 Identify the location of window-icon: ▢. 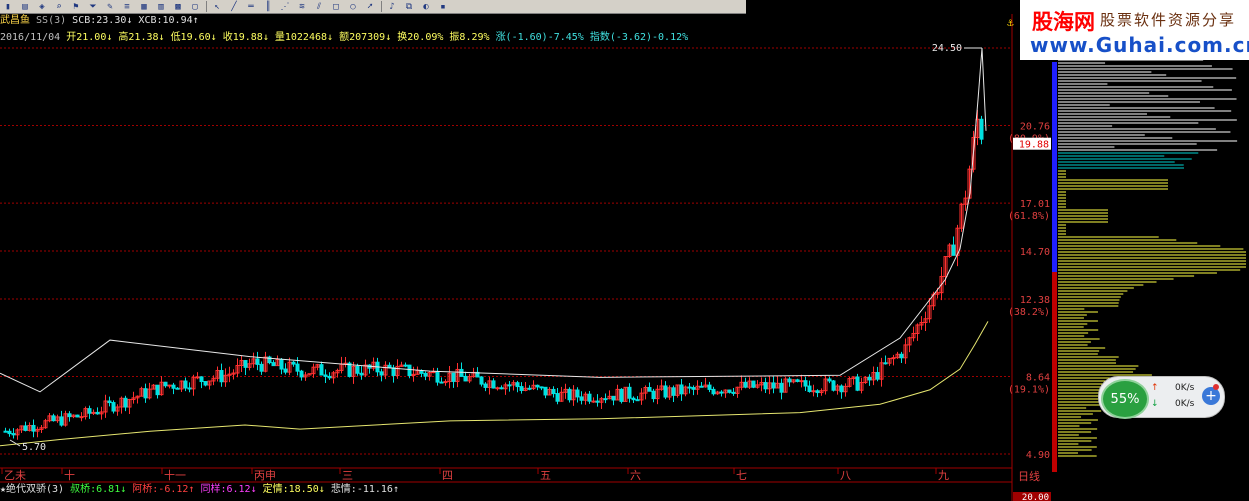
(195, 7).